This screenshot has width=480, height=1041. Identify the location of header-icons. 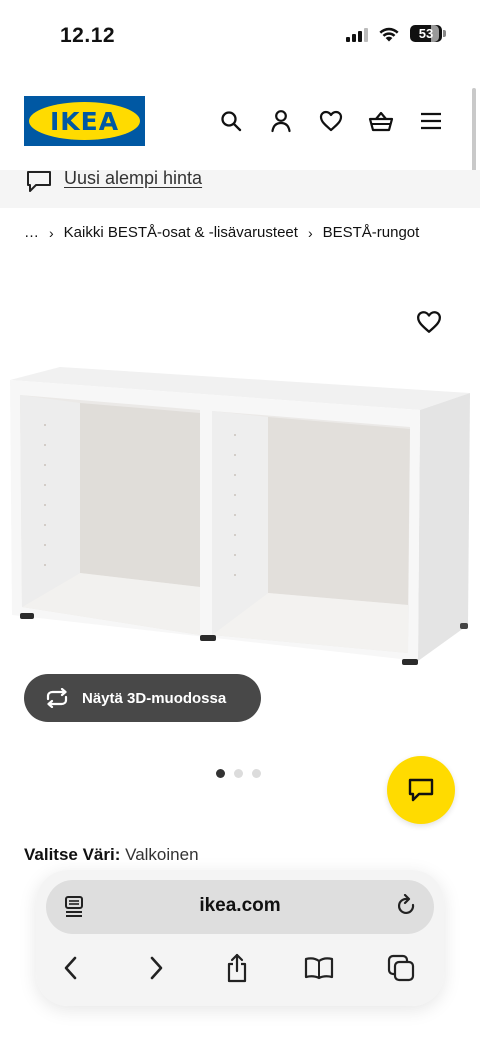
(331, 121).